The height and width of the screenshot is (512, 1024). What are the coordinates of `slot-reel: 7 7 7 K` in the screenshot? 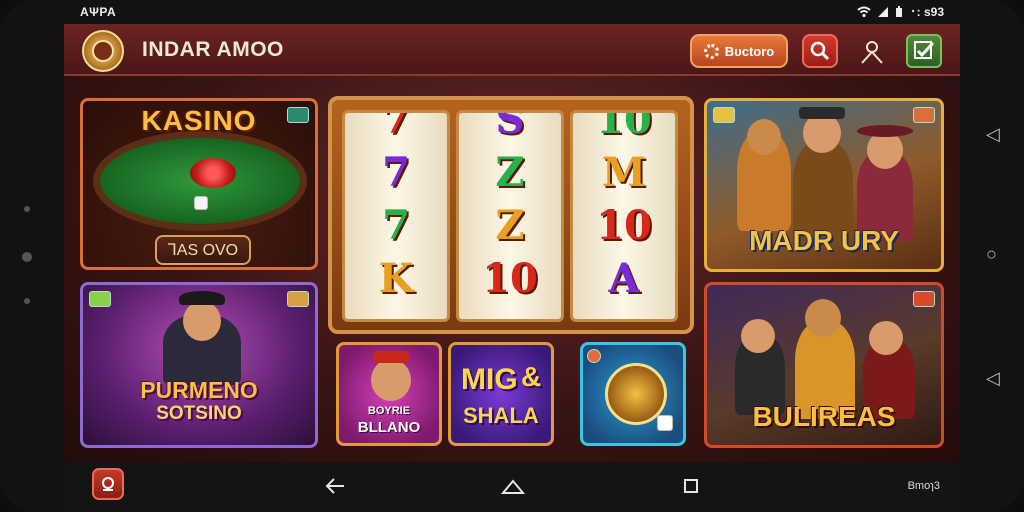 It's located at (396, 216).